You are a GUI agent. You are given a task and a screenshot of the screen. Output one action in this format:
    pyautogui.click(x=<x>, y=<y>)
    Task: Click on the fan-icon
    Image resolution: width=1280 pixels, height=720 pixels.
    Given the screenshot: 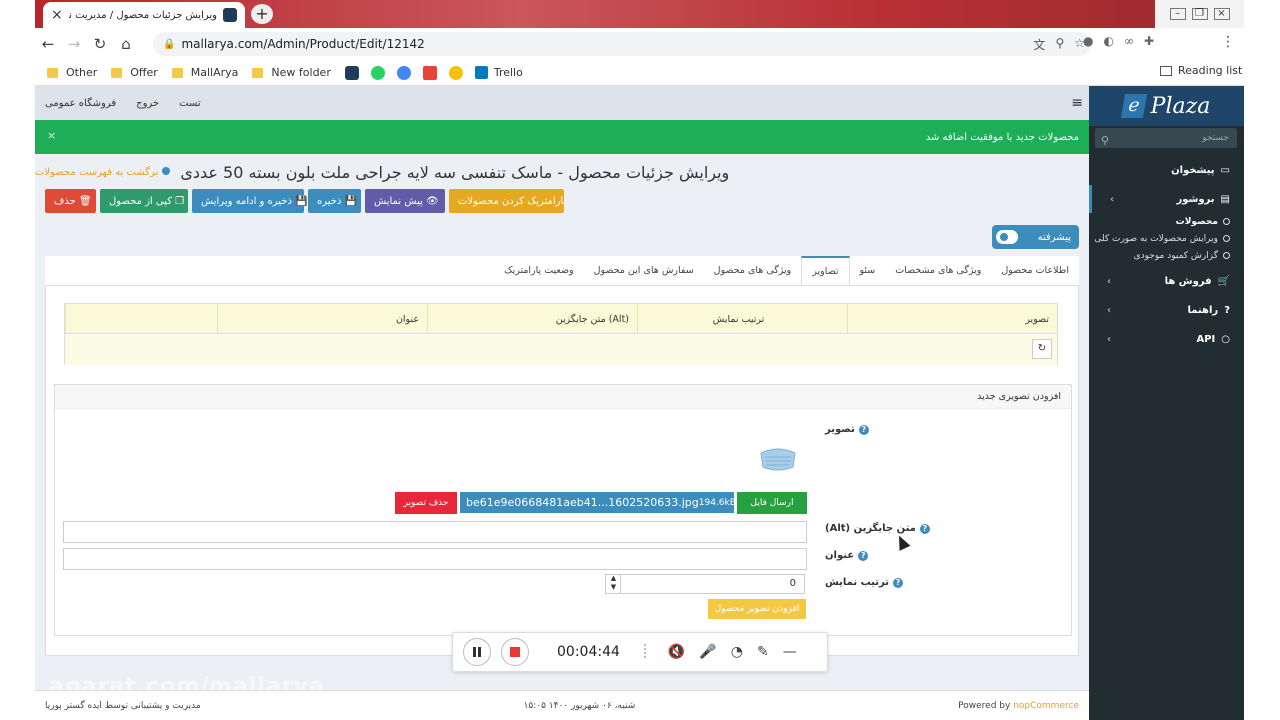 What is the action you would take?
    pyautogui.click(x=455, y=72)
    